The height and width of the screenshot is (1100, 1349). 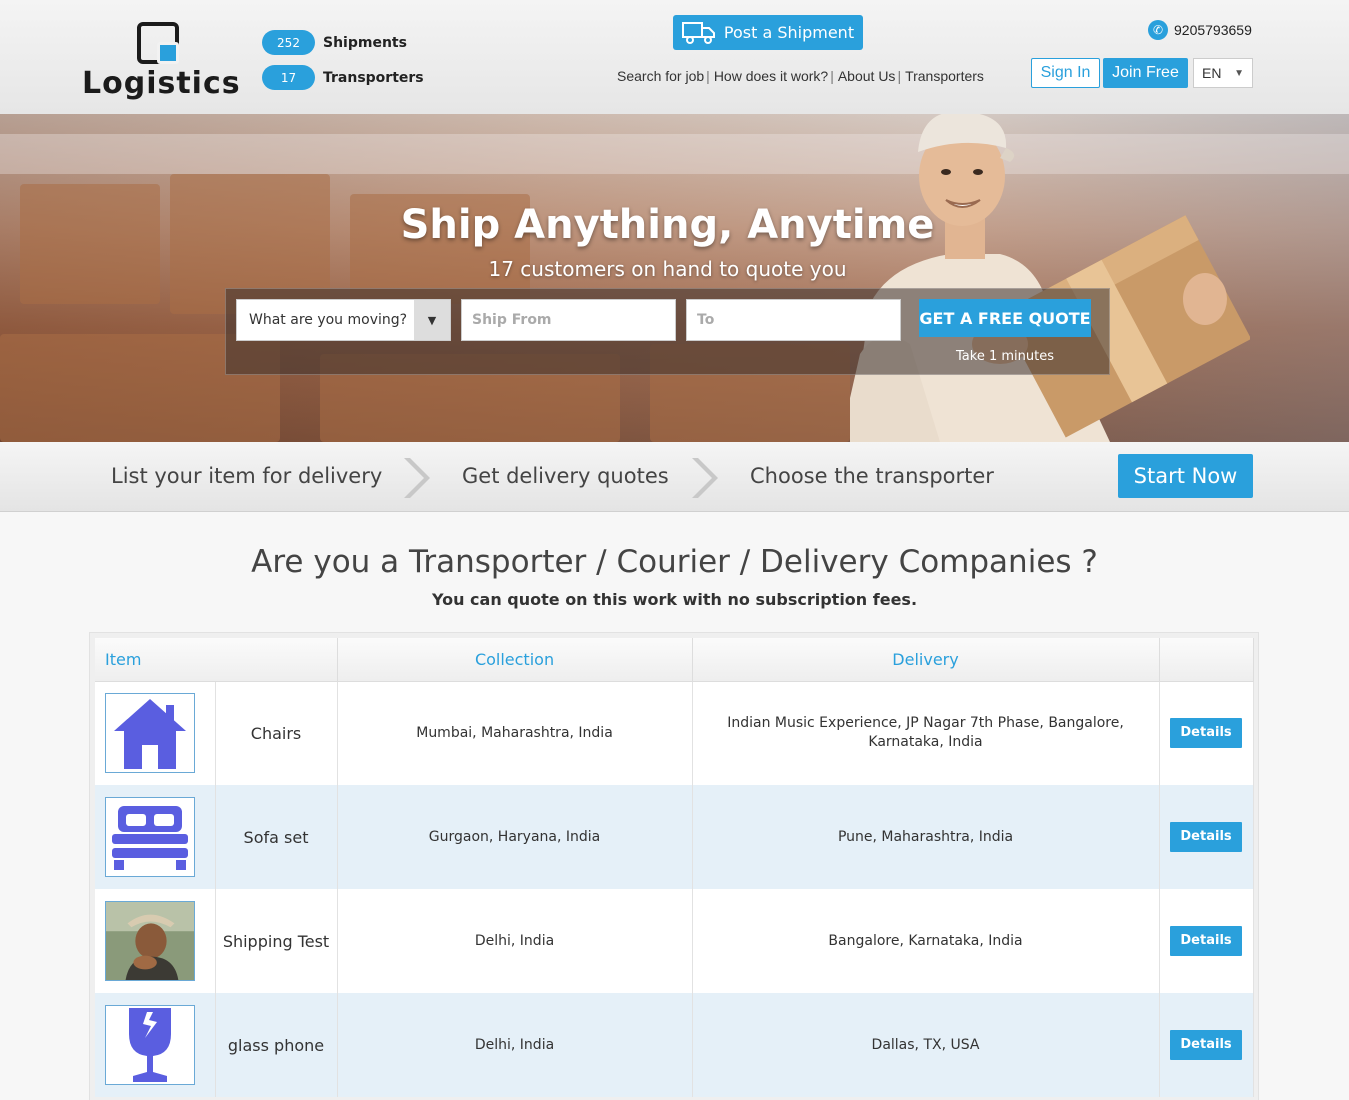 I want to click on step-list-item: List your item for delivery, so click(x=247, y=476).